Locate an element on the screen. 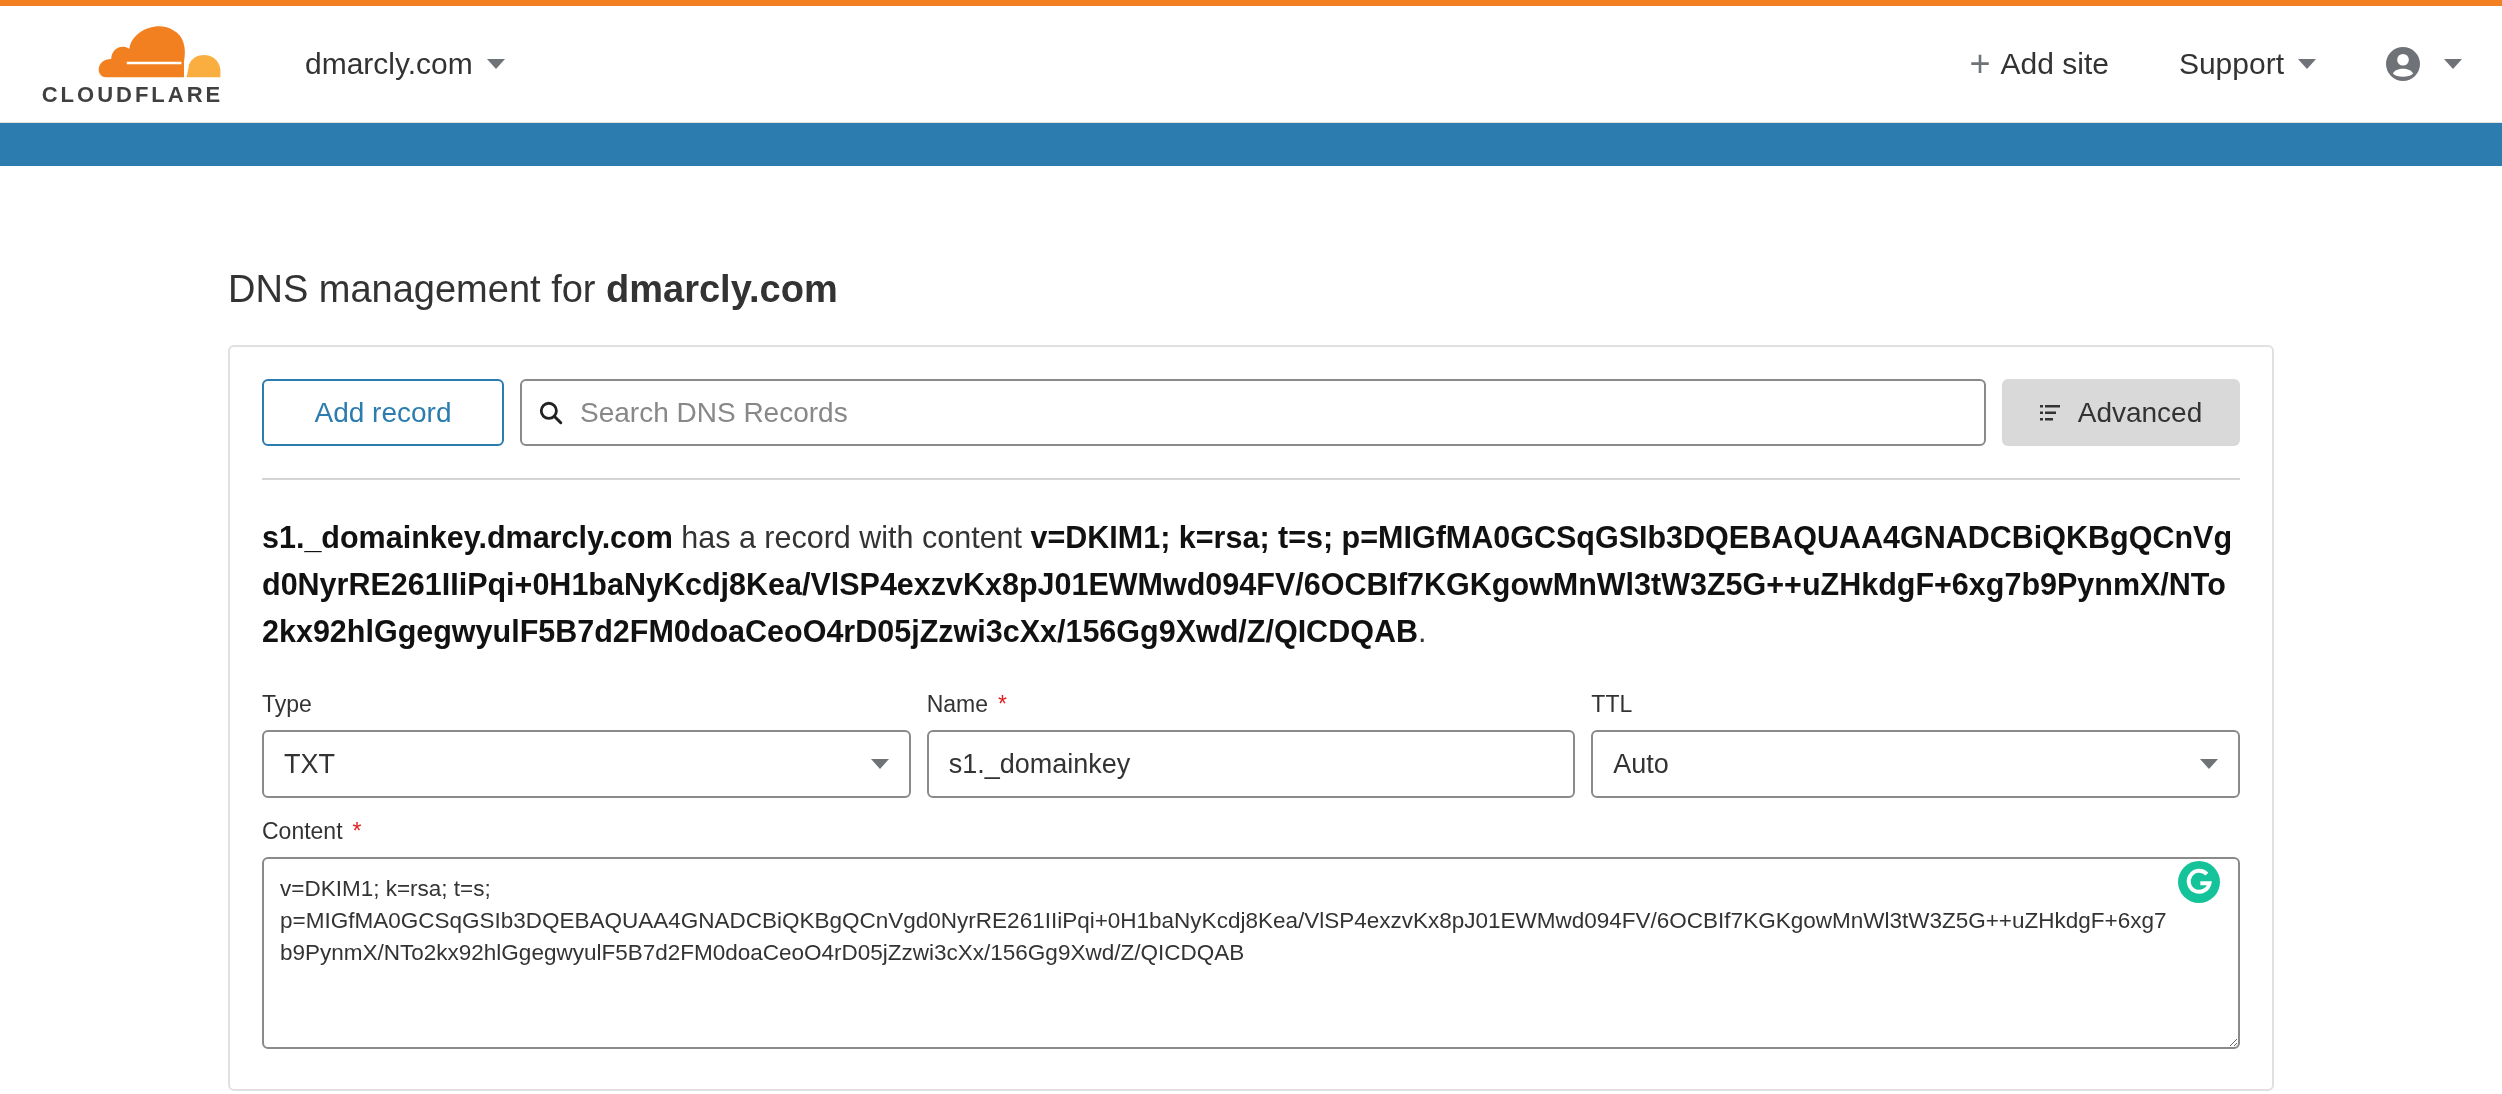  select-field: Auto is located at coordinates (1915, 764).